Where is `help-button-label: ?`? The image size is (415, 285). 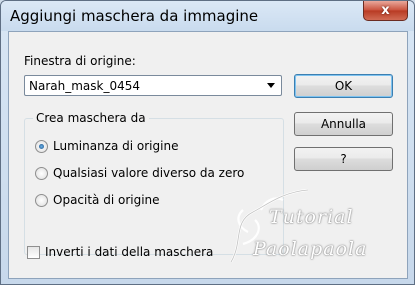
help-button-label: ? is located at coordinates (343, 159).